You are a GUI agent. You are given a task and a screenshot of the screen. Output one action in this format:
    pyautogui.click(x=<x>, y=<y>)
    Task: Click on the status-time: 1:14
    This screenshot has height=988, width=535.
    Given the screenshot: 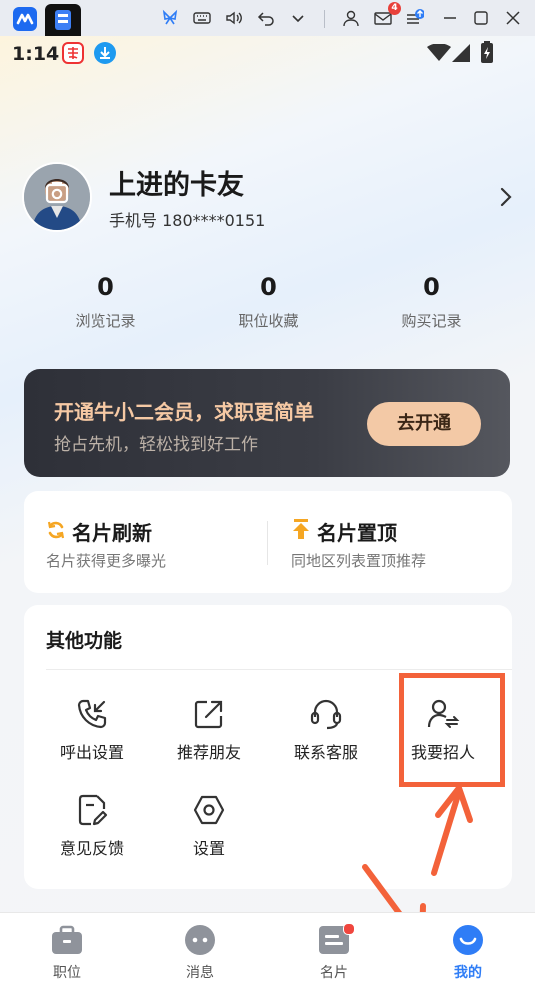 What is the action you would take?
    pyautogui.click(x=36, y=54)
    